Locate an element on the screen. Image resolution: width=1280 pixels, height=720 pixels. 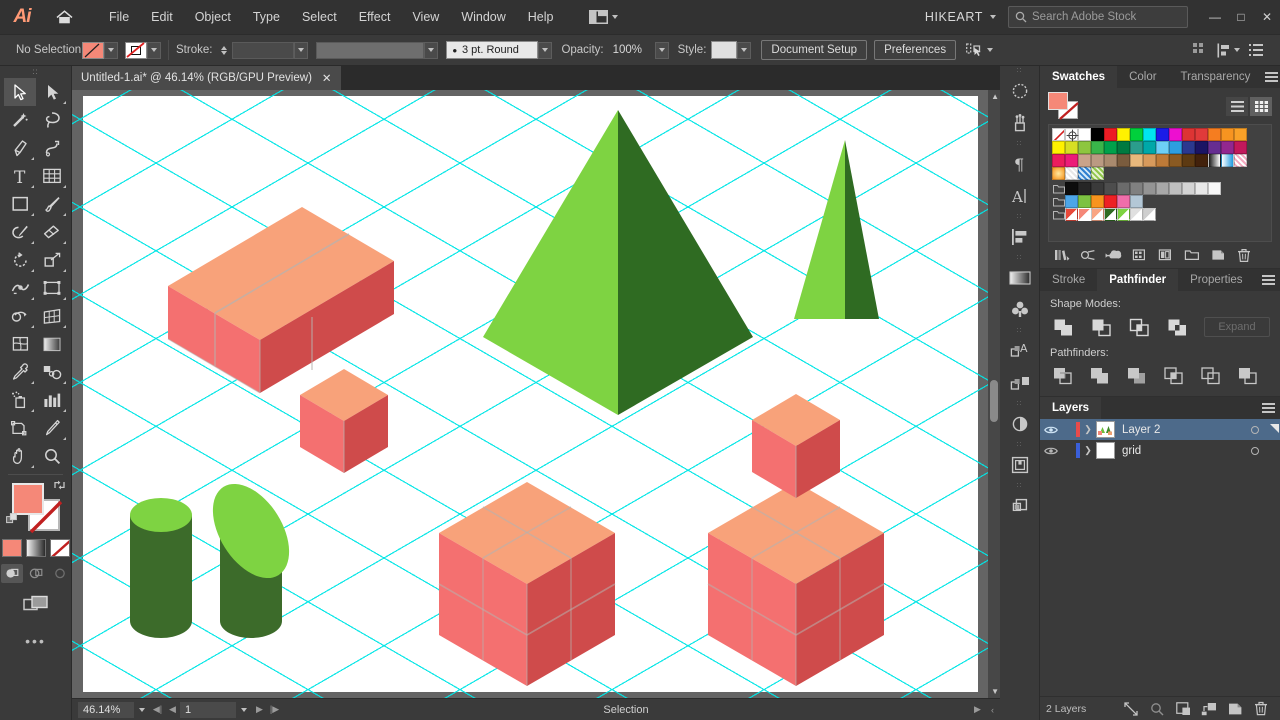
zoom-level-input: 46.14% is located at coordinates (106, 709).